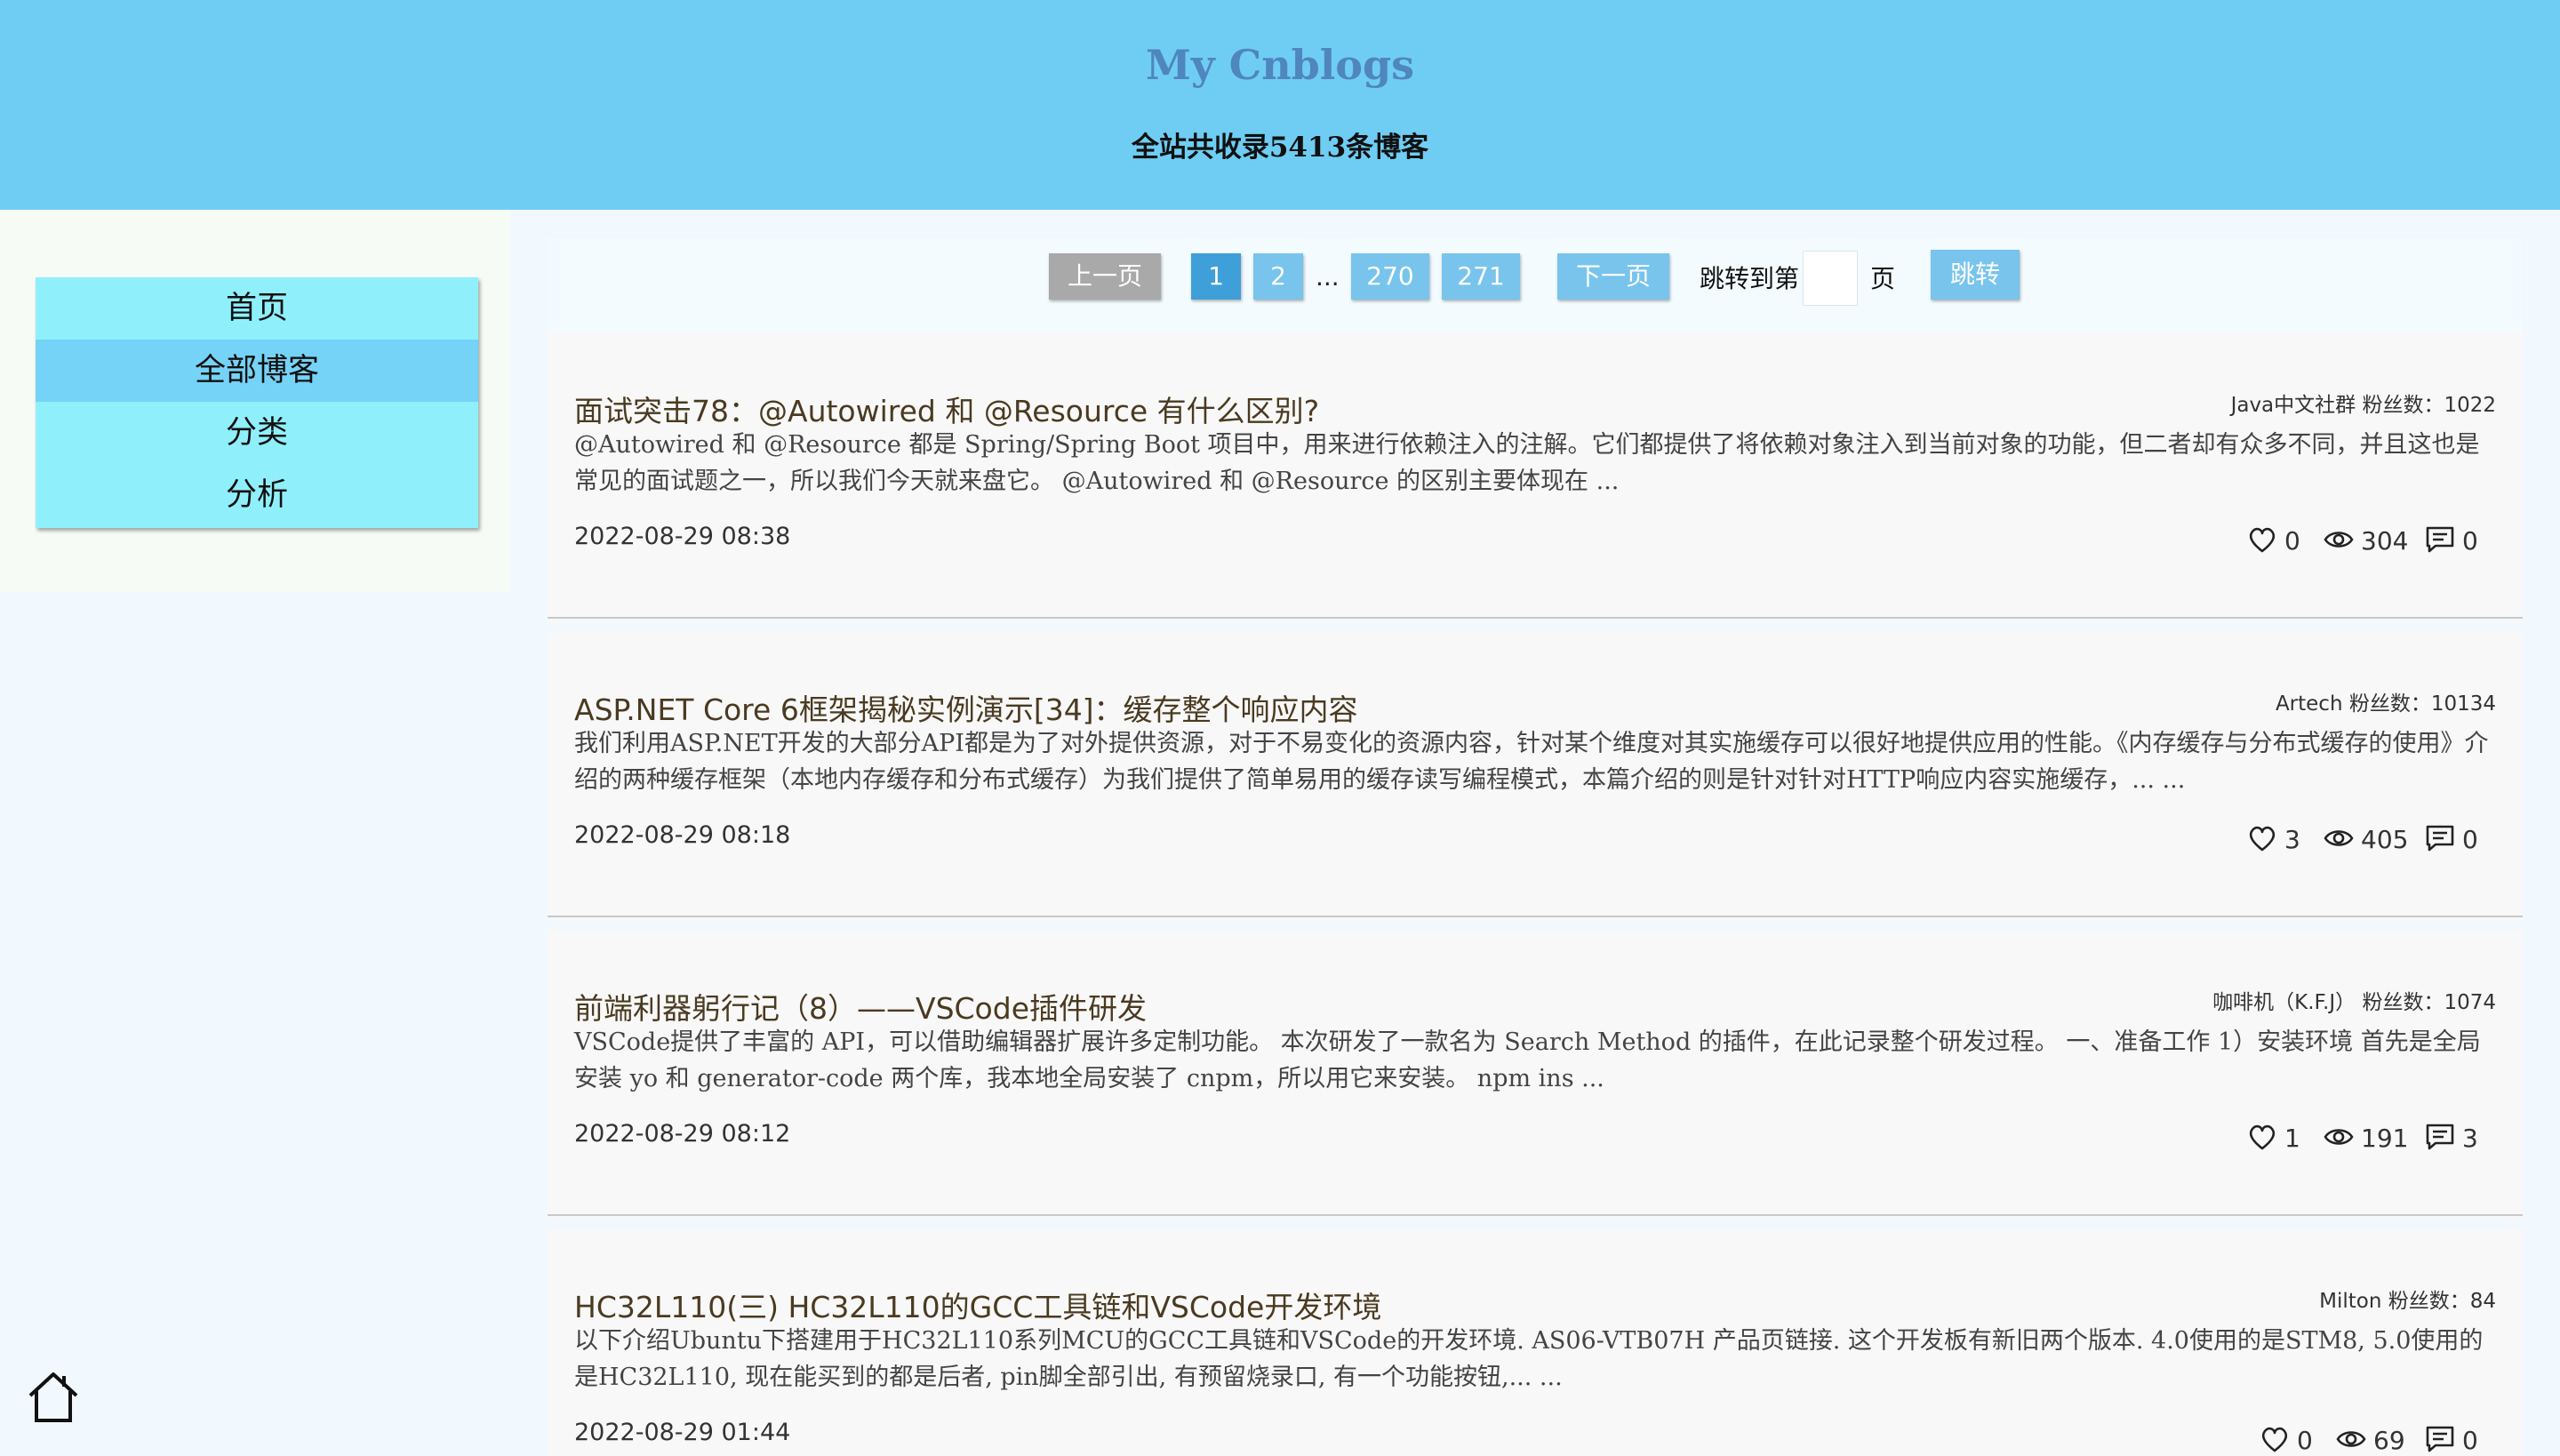 Image resolution: width=2560 pixels, height=1456 pixels. Describe the element at coordinates (1830, 278) in the screenshot. I see `jump-page-input` at that location.